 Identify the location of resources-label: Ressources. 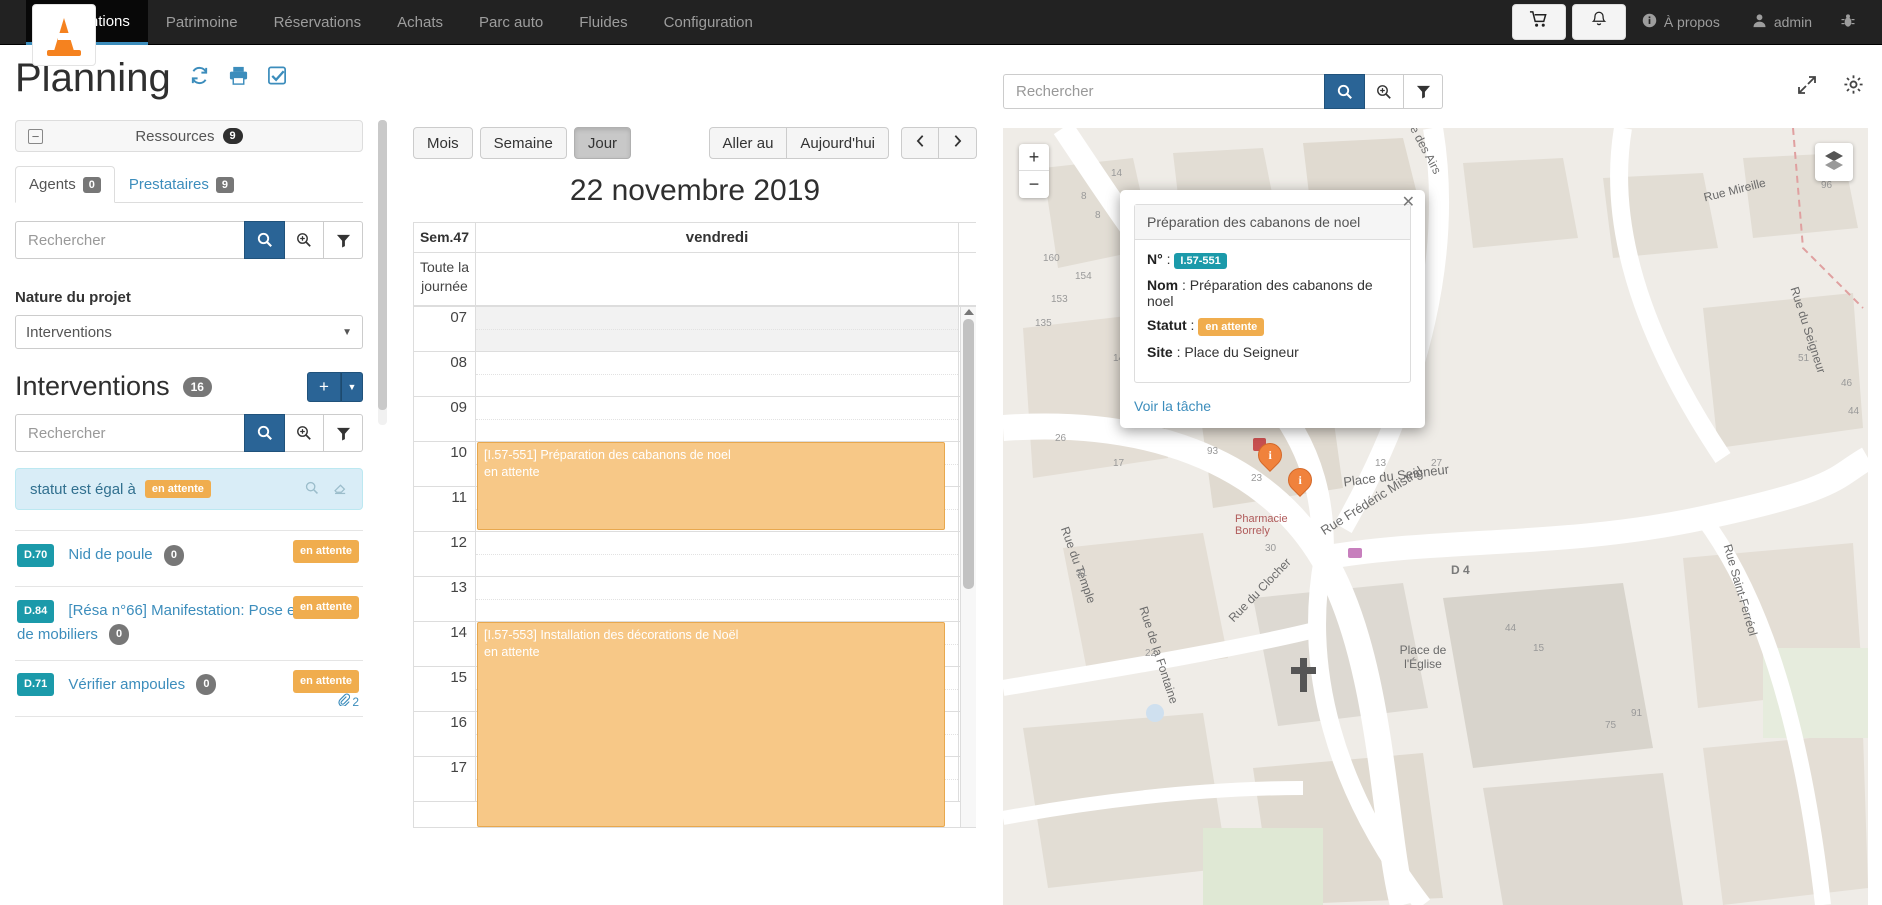
(175, 136).